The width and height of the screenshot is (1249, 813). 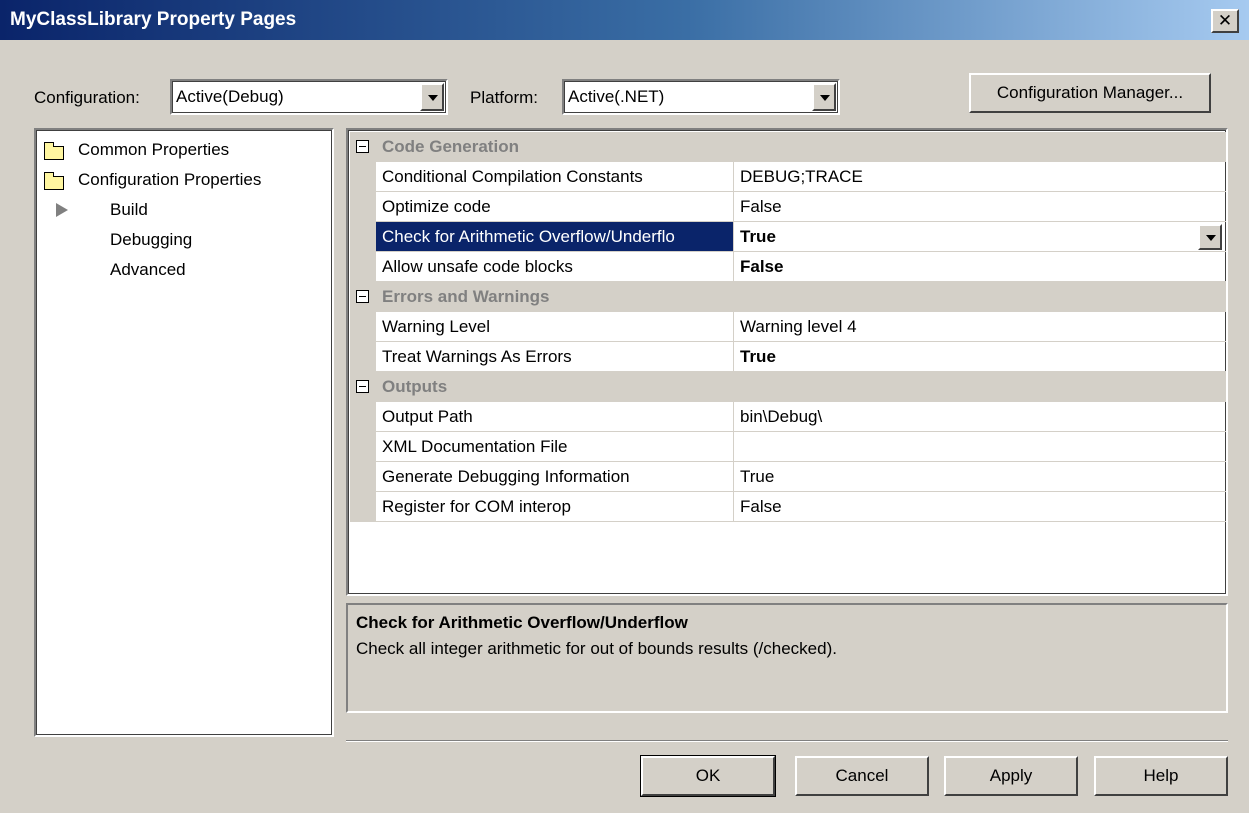 I want to click on close-icon: ✕, so click(x=1225, y=20).